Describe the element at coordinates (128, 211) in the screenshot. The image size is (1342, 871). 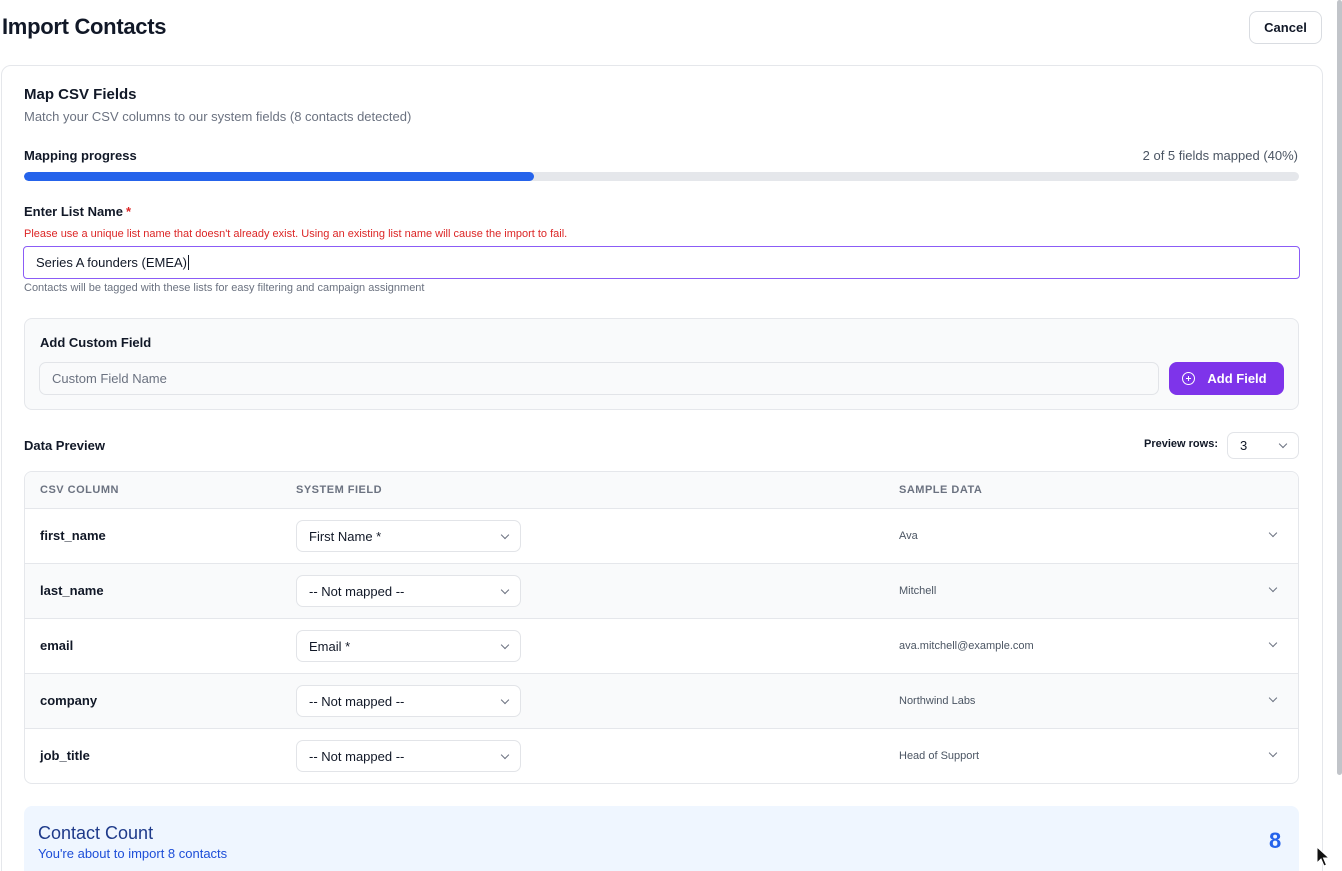
I see `required-mark: *` at that location.